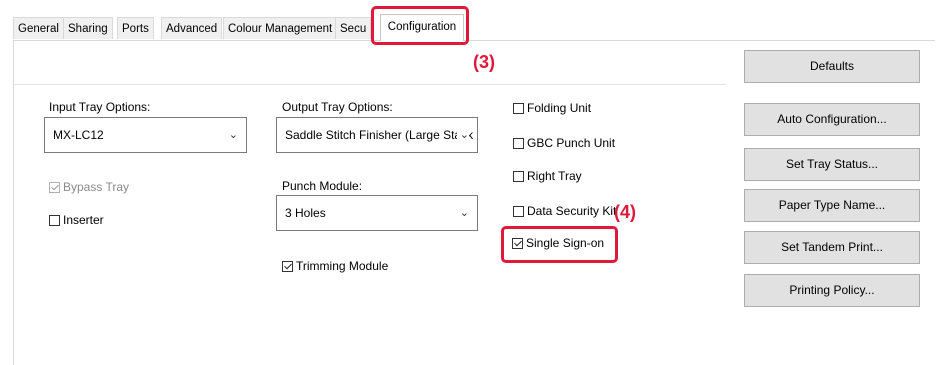 The width and height of the screenshot is (948, 365). What do you see at coordinates (625, 212) in the screenshot?
I see `step-4-callout: (4)` at bounding box center [625, 212].